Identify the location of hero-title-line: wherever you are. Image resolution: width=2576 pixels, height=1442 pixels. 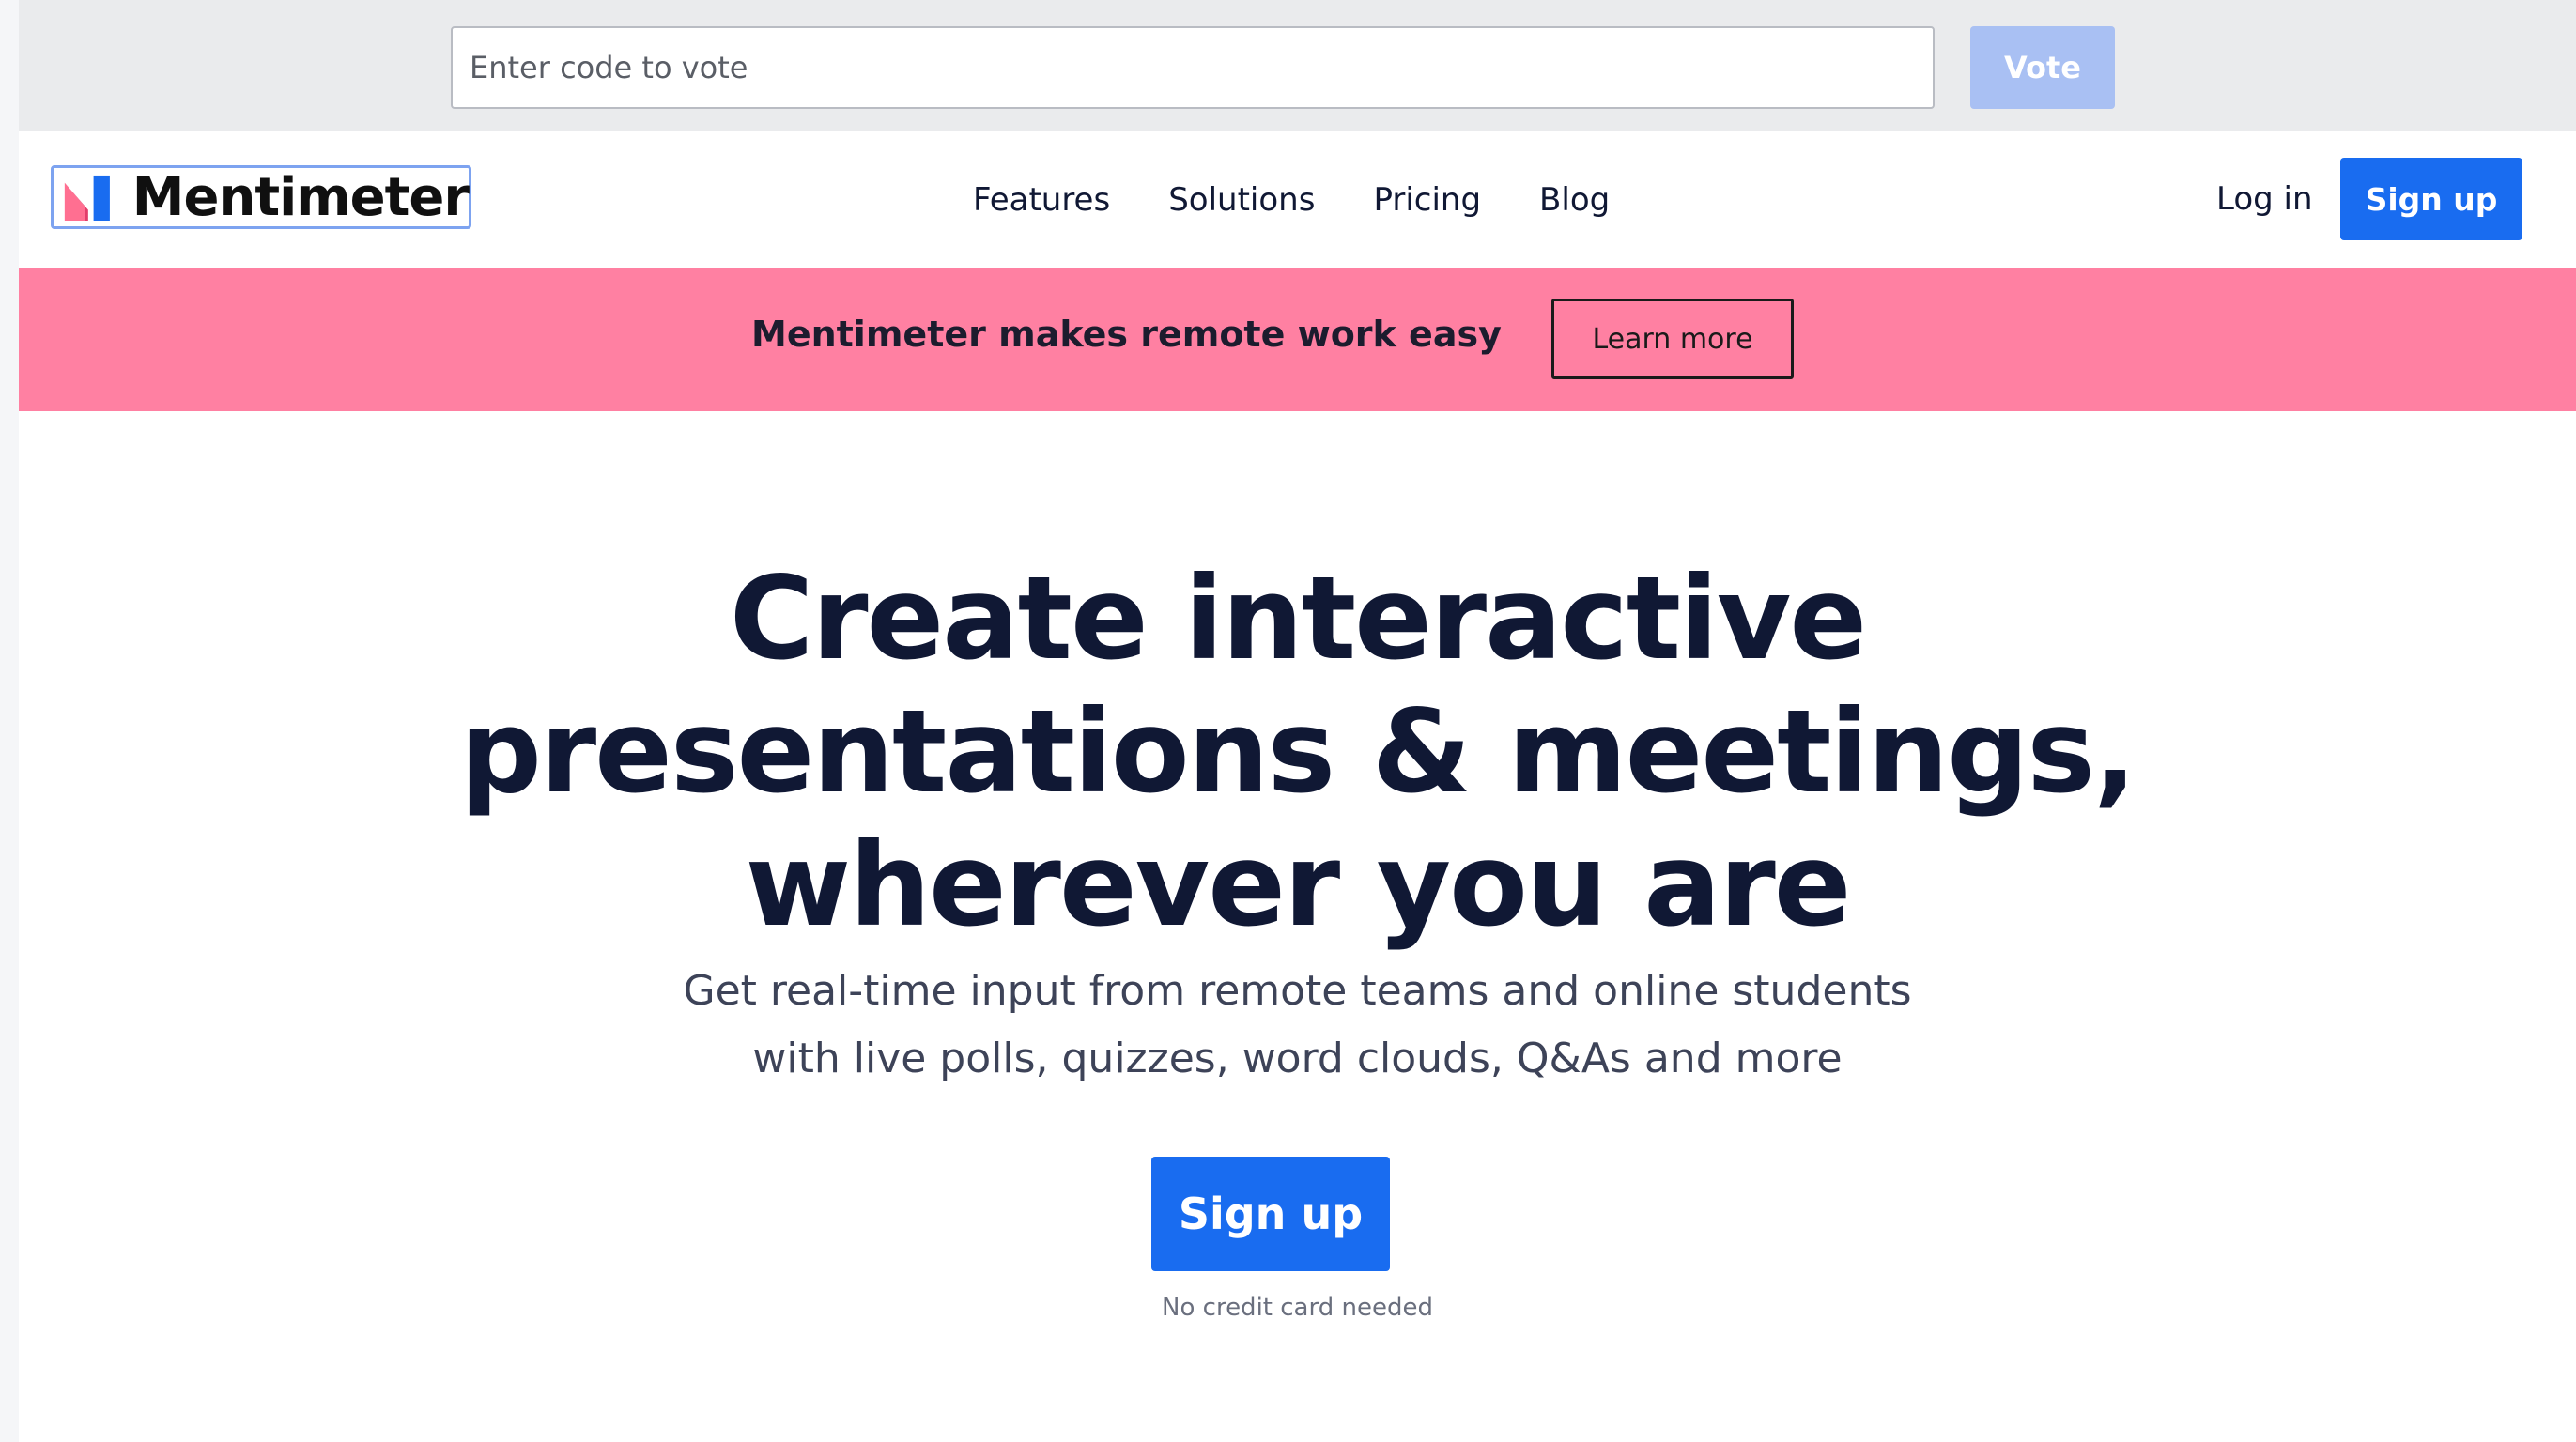
(1298, 885).